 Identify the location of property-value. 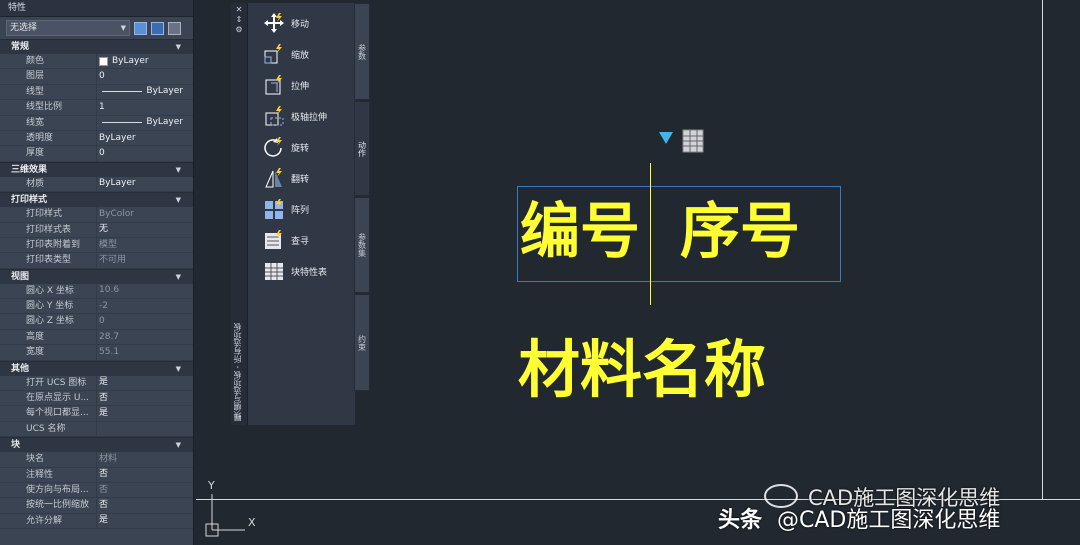
(144, 429).